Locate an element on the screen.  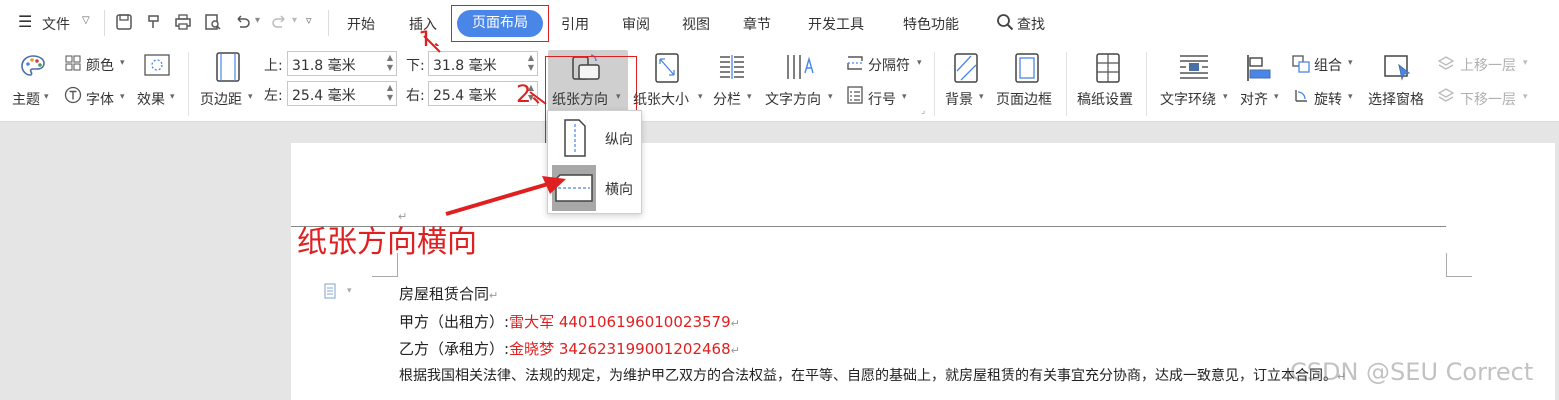
step2-pointer is located at coordinates (538, 98).